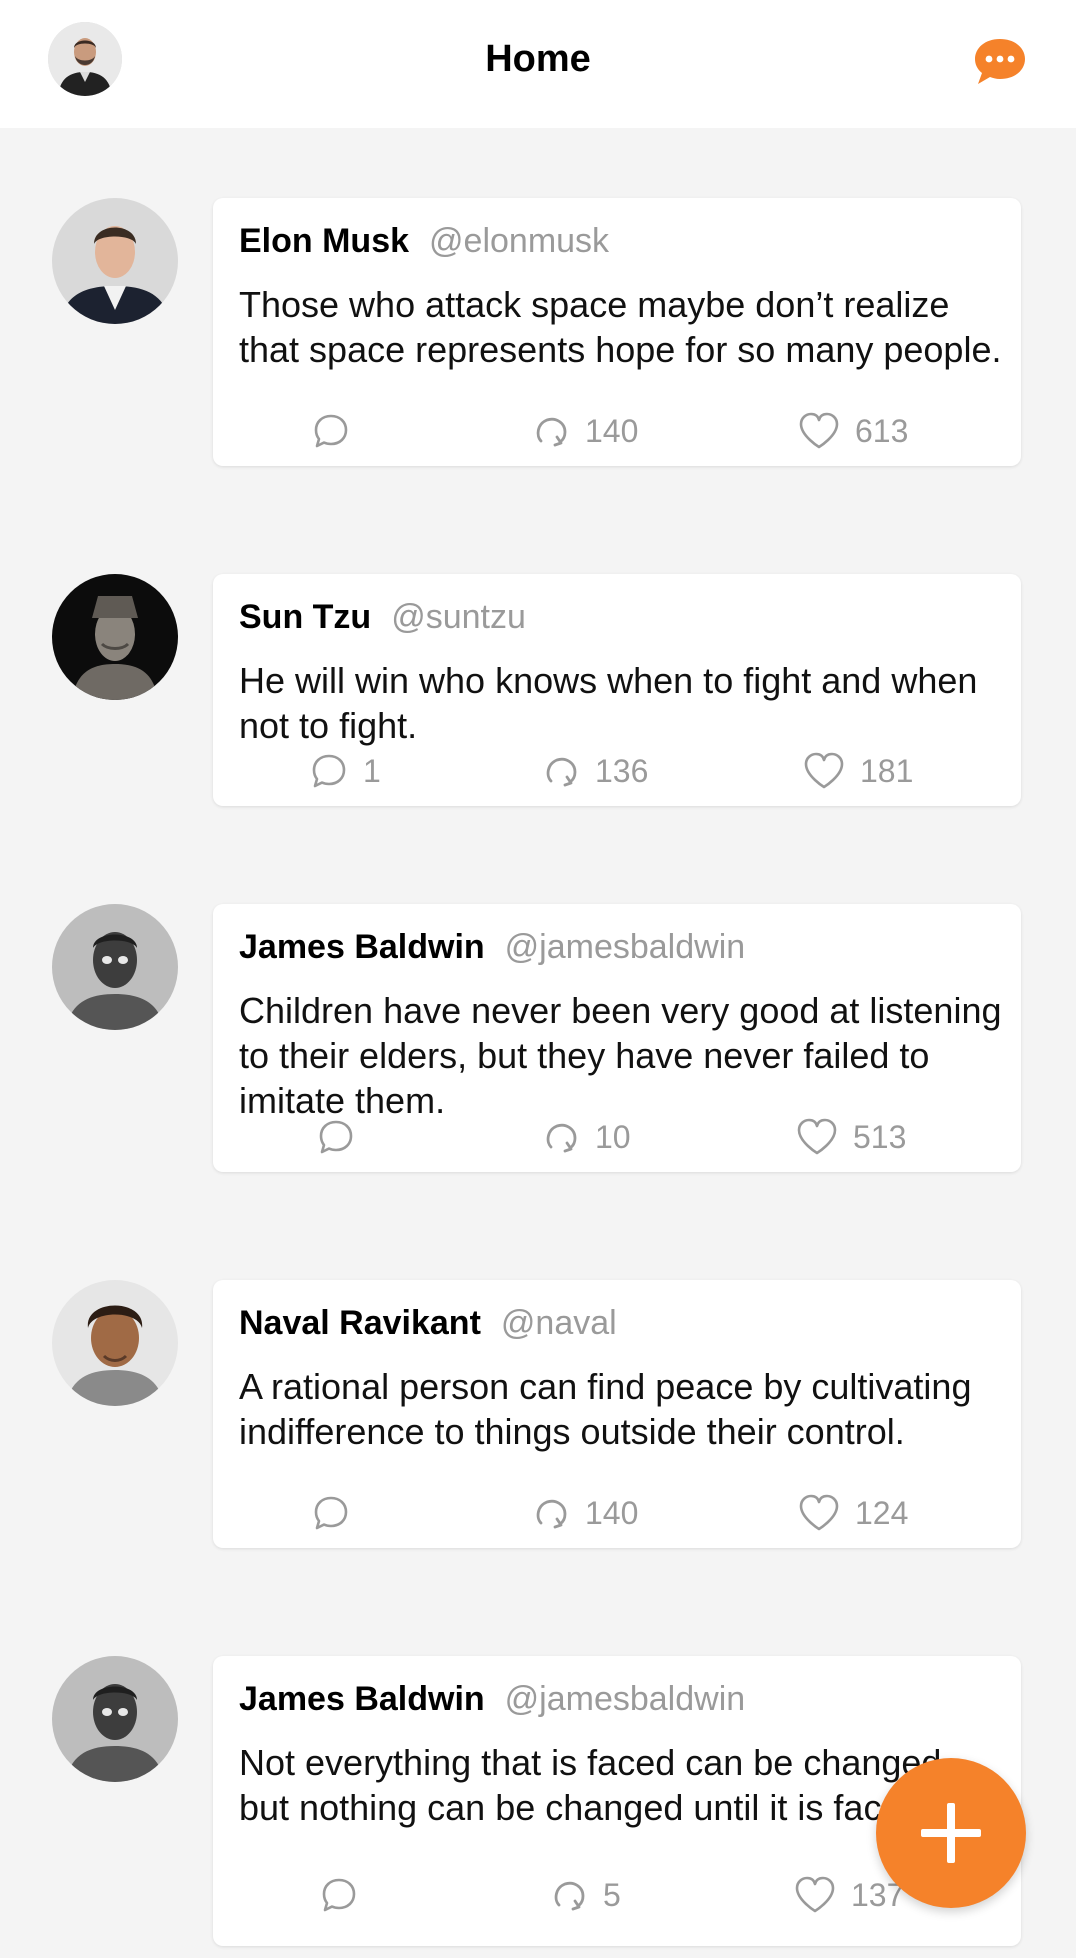 The width and height of the screenshot is (1076, 1958). I want to click on author-handle: @naval, so click(559, 1323).